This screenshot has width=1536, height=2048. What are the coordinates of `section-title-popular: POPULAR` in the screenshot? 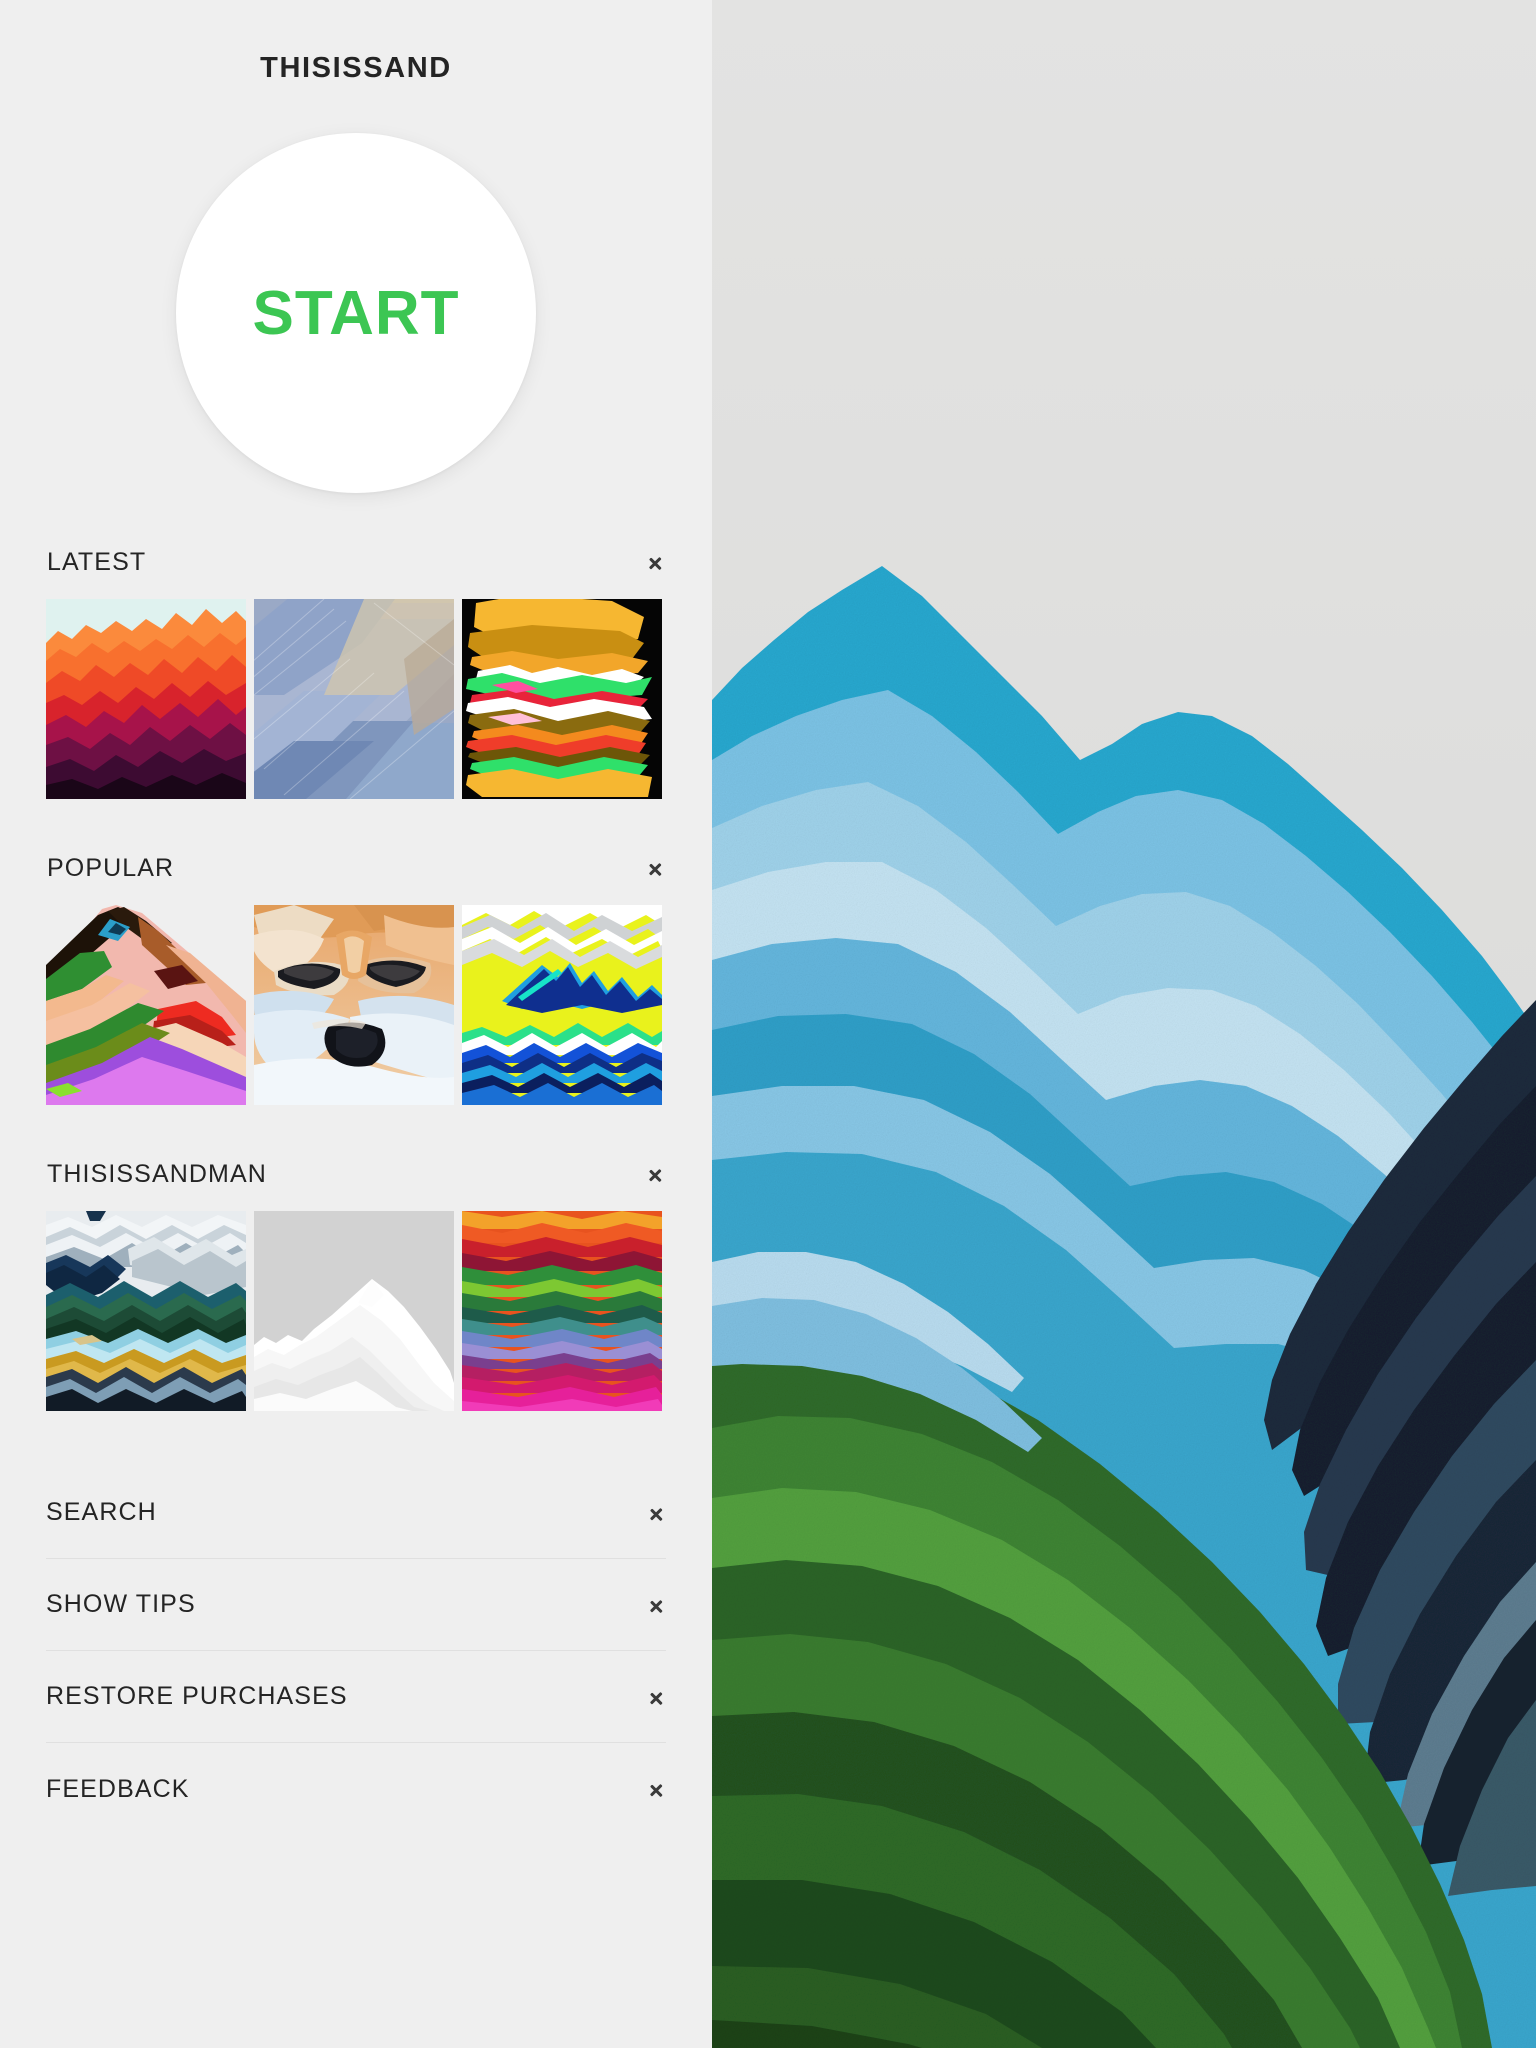 It's located at (111, 867).